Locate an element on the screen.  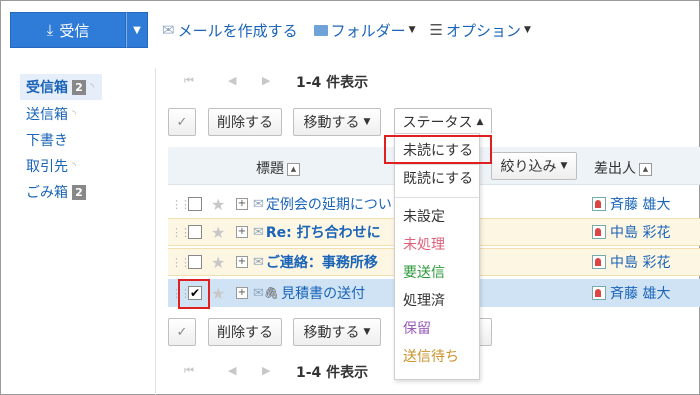
chevron-up-icon: ▲ is located at coordinates (480, 121).